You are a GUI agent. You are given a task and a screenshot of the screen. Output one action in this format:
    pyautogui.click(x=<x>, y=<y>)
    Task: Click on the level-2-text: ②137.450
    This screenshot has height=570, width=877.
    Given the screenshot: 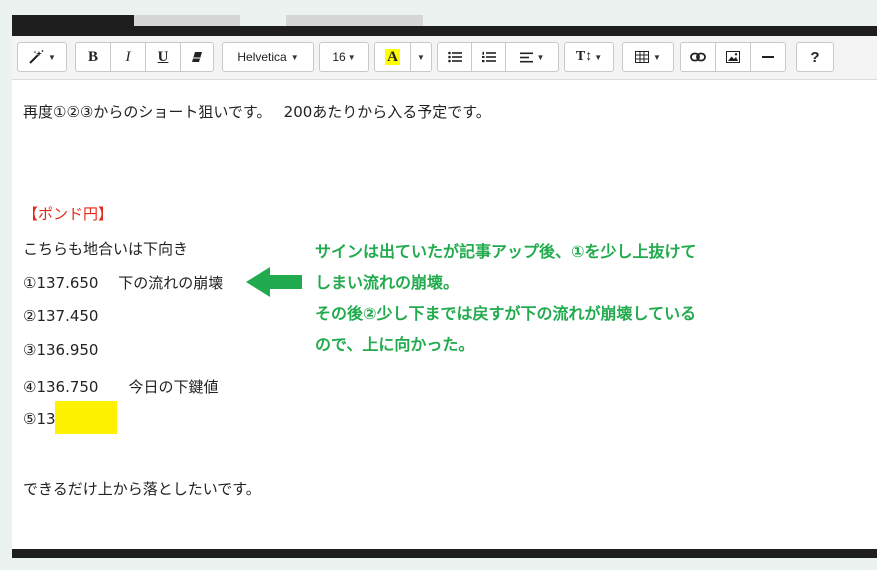 What is the action you would take?
    pyautogui.click(x=61, y=316)
    